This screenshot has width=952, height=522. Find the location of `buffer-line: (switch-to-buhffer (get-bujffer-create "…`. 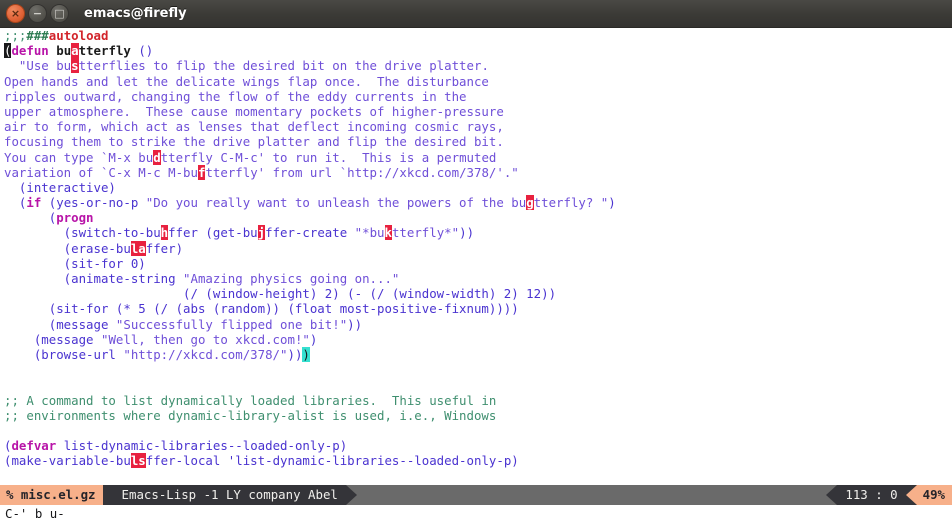

buffer-line: (switch-to-buhffer (get-bujffer-create "… is located at coordinates (478, 233).